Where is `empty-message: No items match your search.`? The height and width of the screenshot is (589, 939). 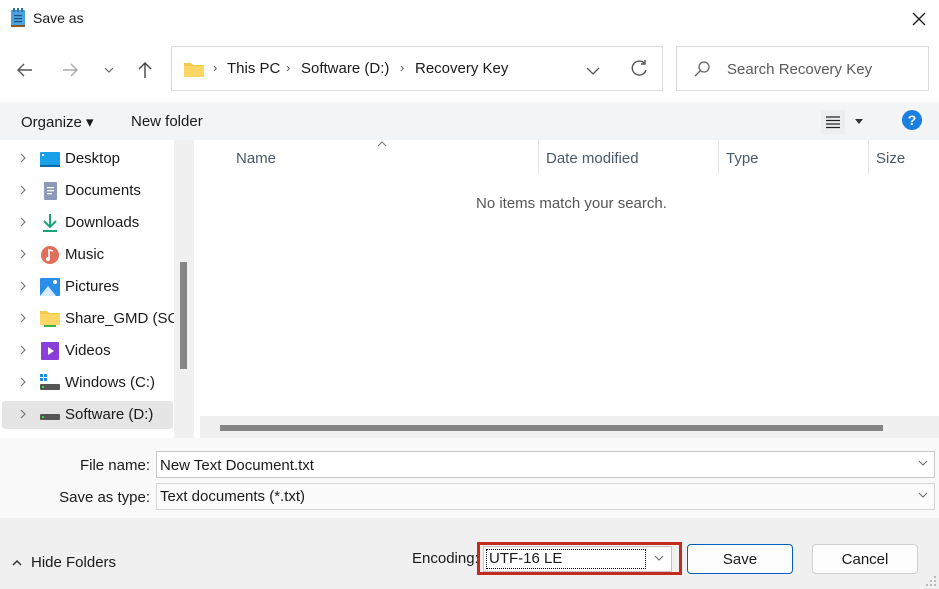 empty-message: No items match your search. is located at coordinates (571, 203).